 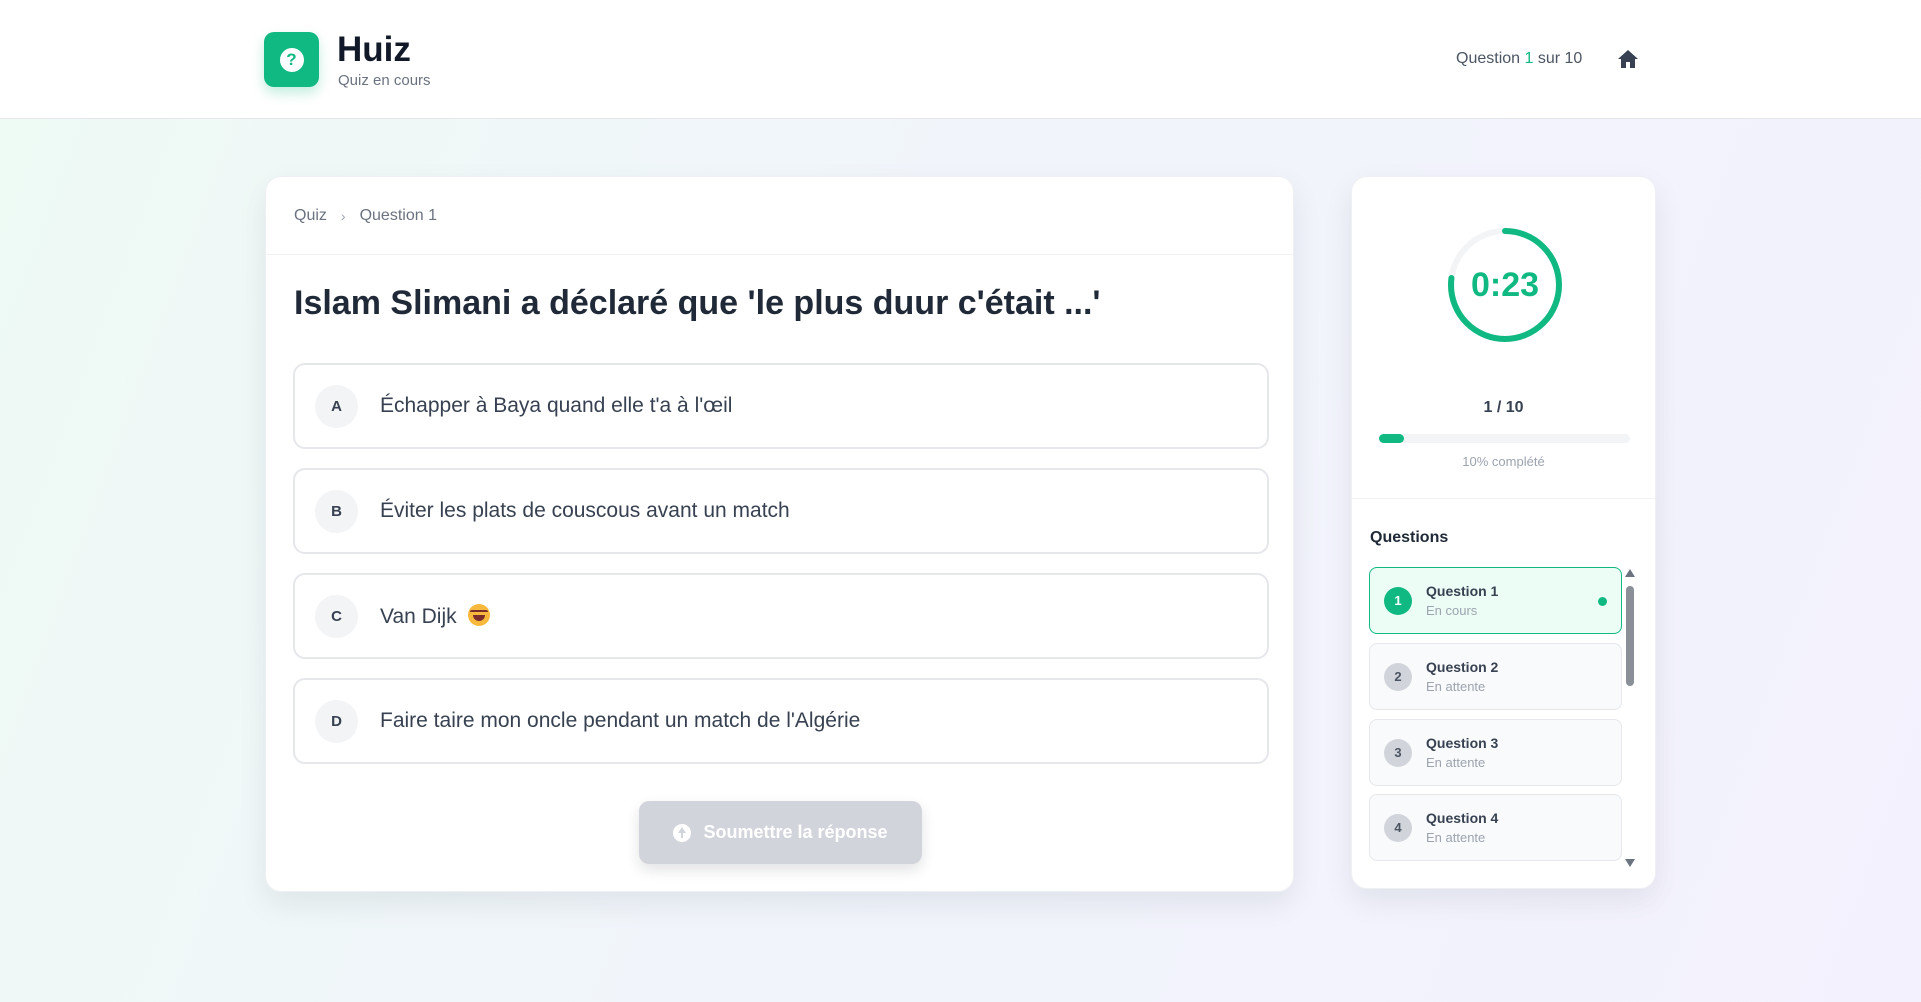 I want to click on top-header: ? Huiz Quiz en cours Question 1 sur 10, so click(x=960, y=59).